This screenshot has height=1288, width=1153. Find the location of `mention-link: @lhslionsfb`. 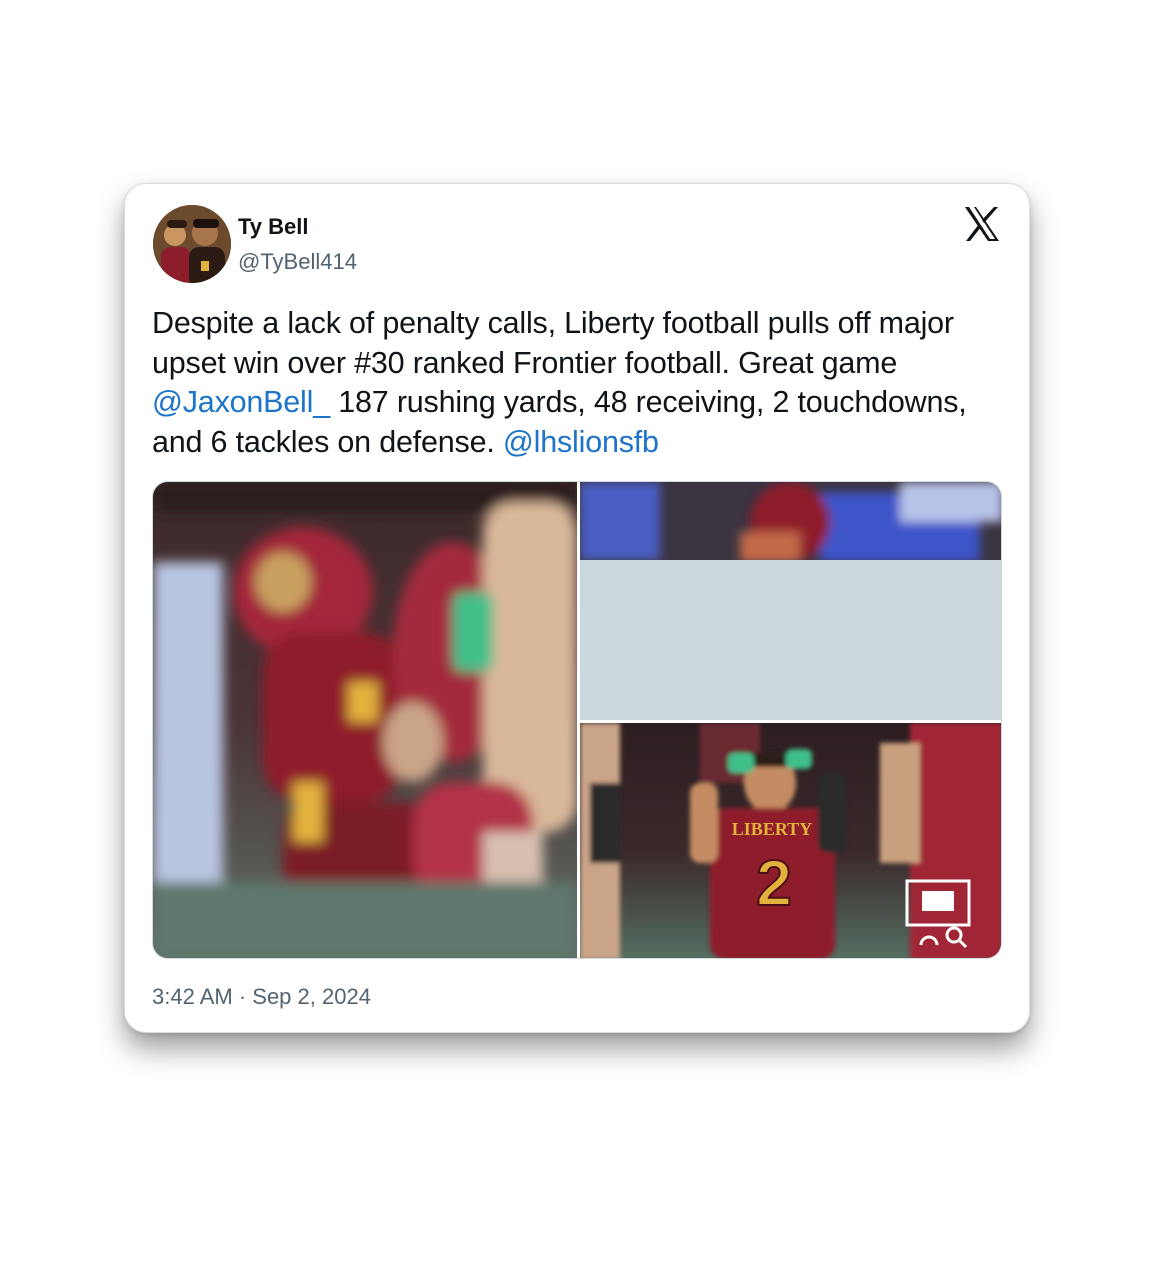

mention-link: @lhslionsfb is located at coordinates (581, 442).